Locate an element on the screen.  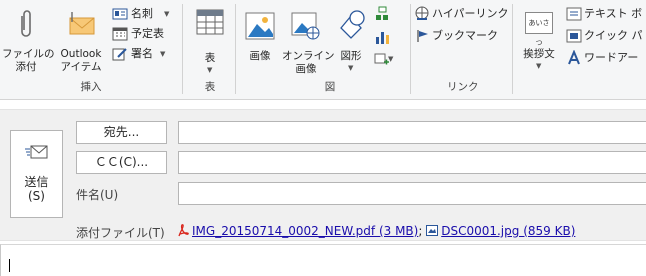
attach-file-label-1: ファイルの is located at coordinates (28, 54).